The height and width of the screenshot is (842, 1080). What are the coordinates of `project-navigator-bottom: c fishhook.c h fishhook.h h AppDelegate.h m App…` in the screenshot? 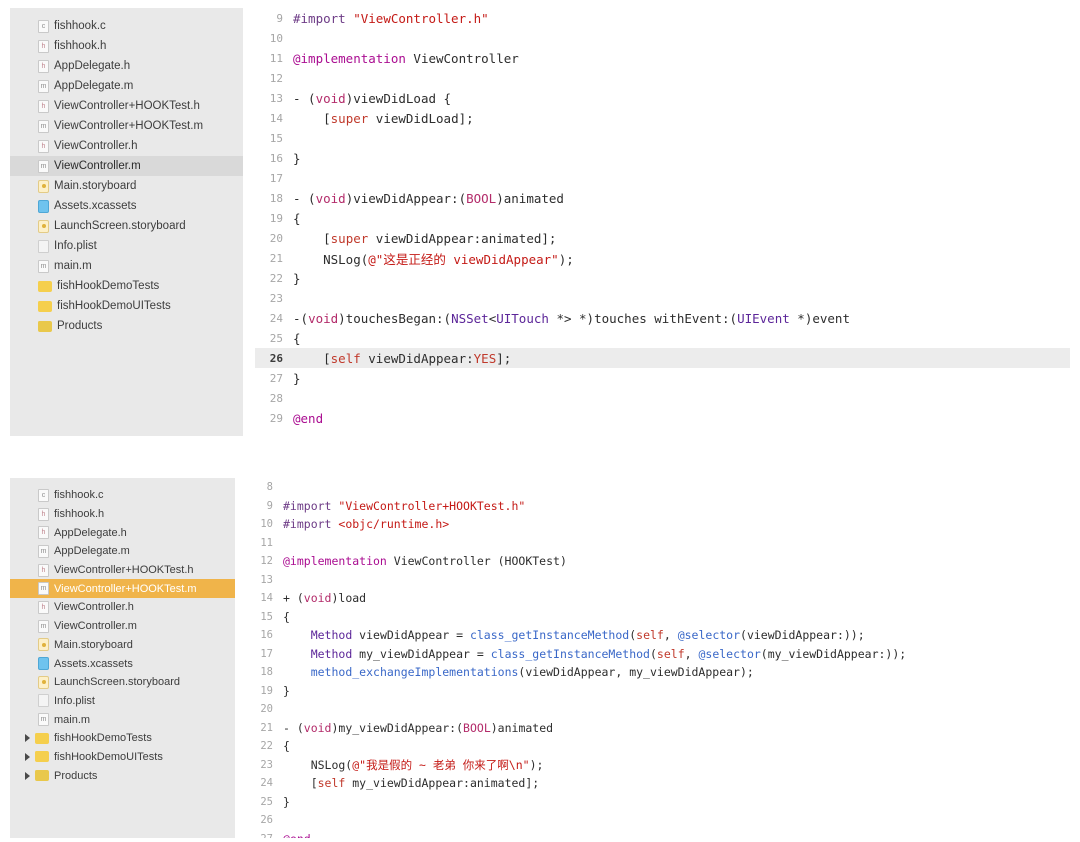 It's located at (122, 658).